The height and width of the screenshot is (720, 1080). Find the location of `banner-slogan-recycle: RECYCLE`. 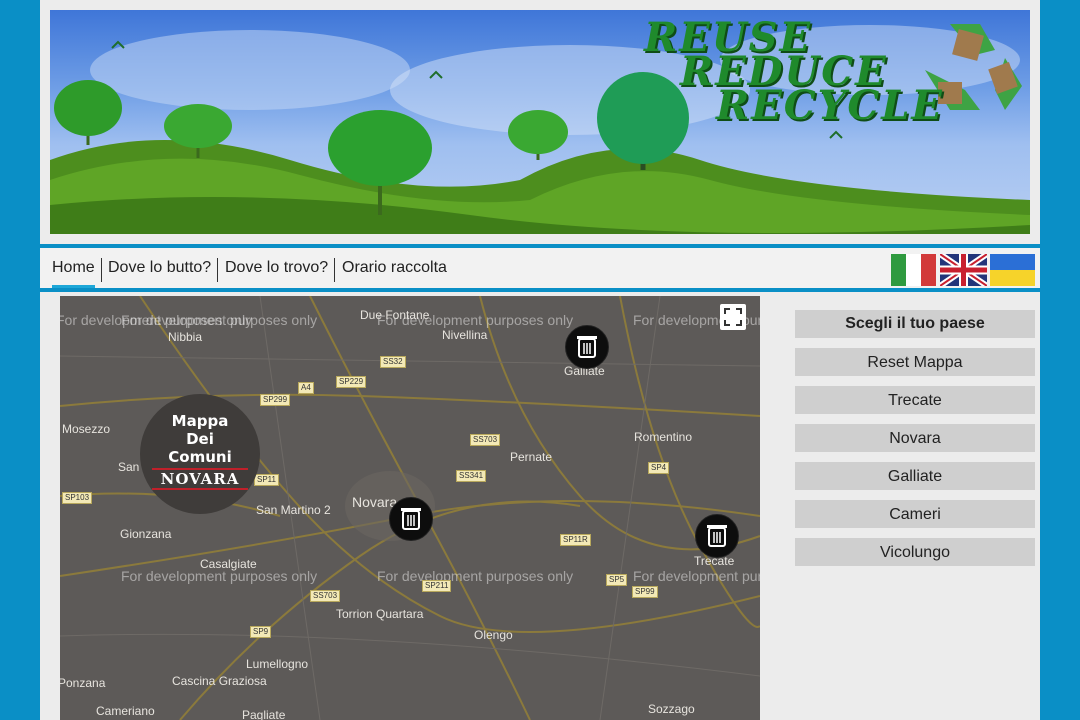

banner-slogan-recycle: RECYCLE is located at coordinates (830, 105).